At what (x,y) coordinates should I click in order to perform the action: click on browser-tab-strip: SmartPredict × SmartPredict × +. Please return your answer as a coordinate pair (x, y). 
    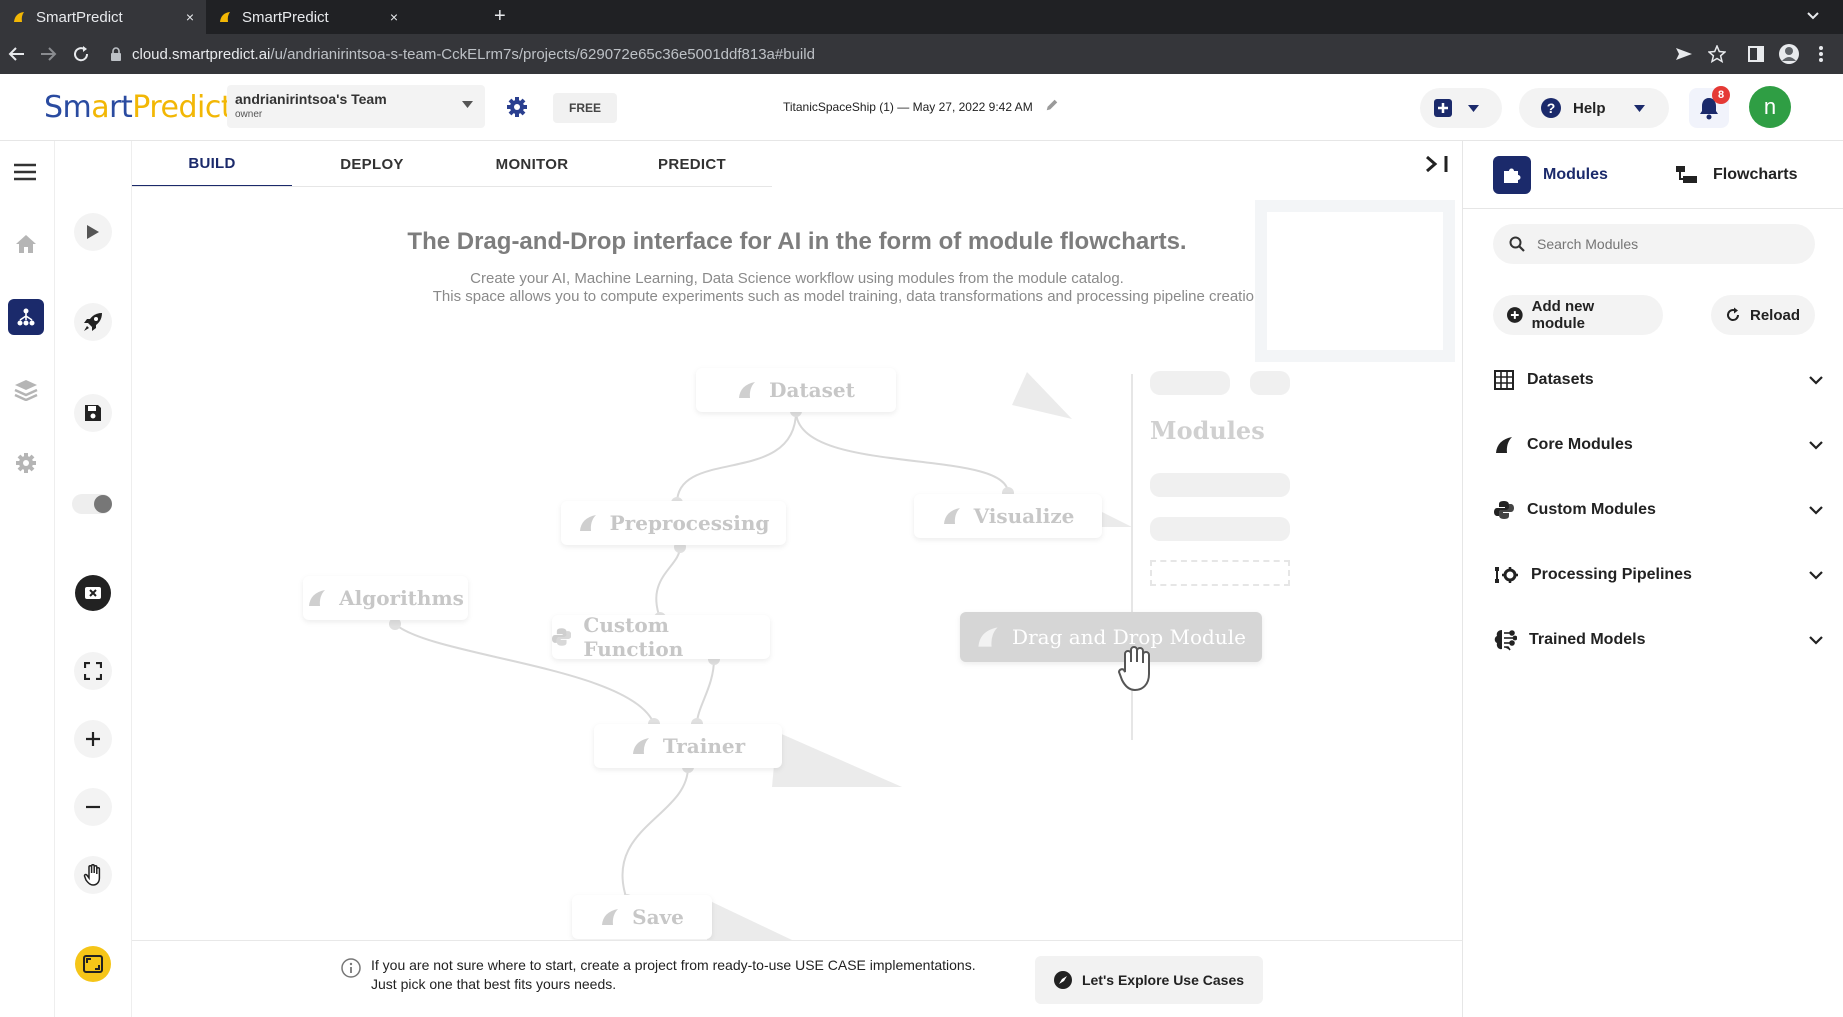
    Looking at the image, I should click on (921, 17).